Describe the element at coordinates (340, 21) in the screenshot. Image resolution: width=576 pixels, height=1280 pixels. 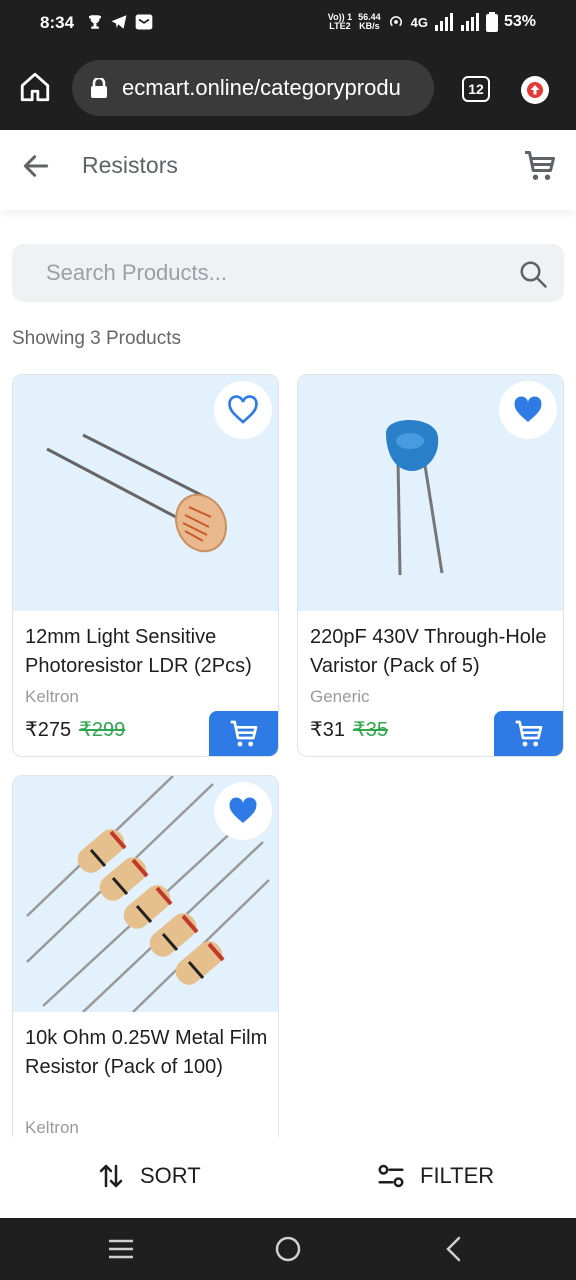
I see `volte-indicator: Vo)) 1 LTE2` at that location.